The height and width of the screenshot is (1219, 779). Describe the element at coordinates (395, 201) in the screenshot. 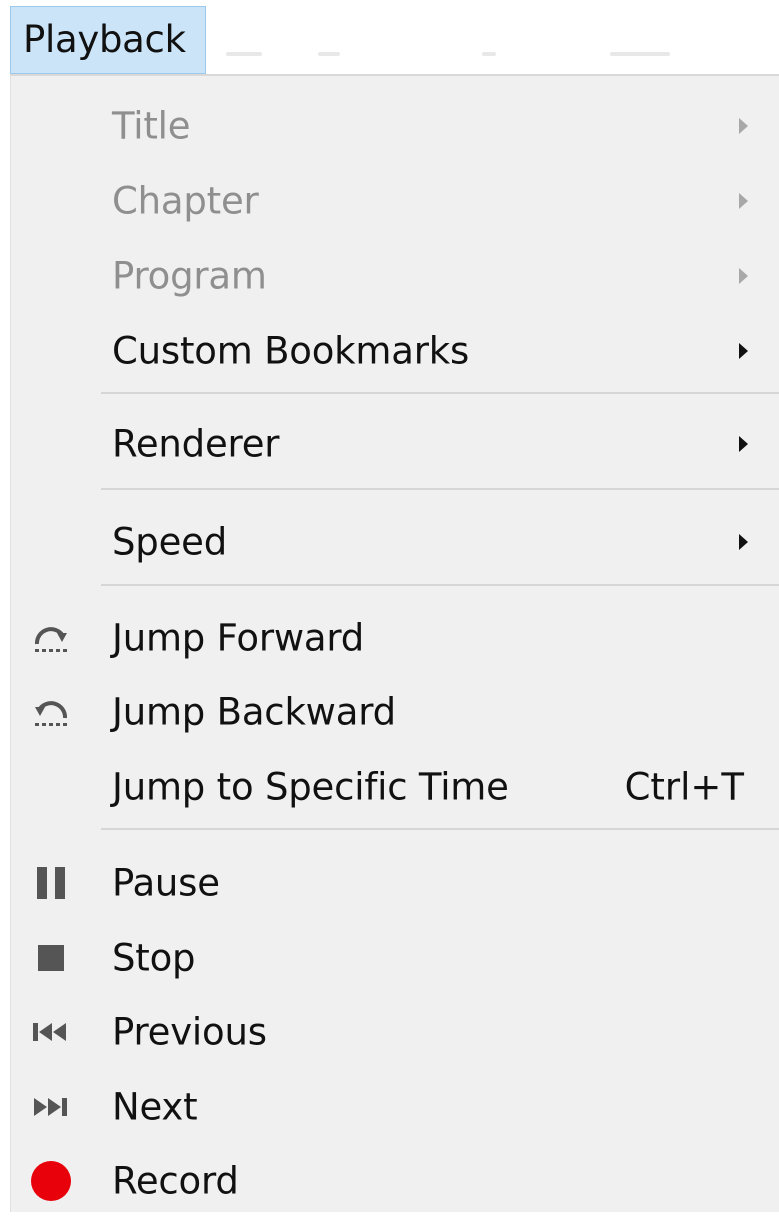

I see `menu-item-chapter: Chapter` at that location.